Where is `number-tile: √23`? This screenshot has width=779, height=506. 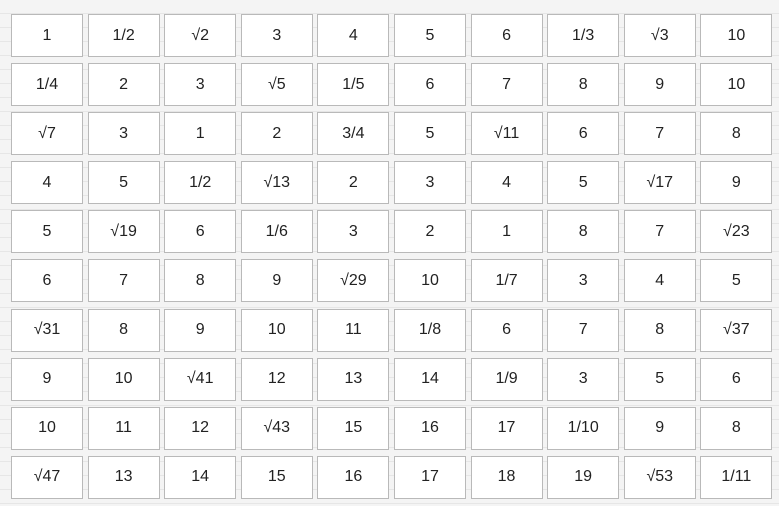
number-tile: √23 is located at coordinates (736, 232).